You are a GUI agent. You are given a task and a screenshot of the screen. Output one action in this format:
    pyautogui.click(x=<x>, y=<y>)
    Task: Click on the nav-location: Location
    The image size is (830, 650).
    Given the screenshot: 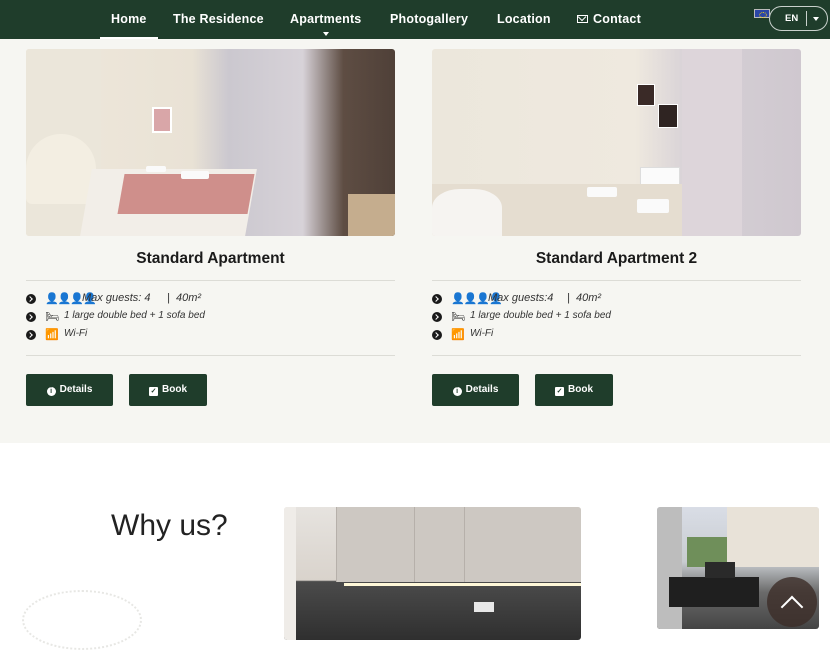 What is the action you would take?
    pyautogui.click(x=524, y=19)
    